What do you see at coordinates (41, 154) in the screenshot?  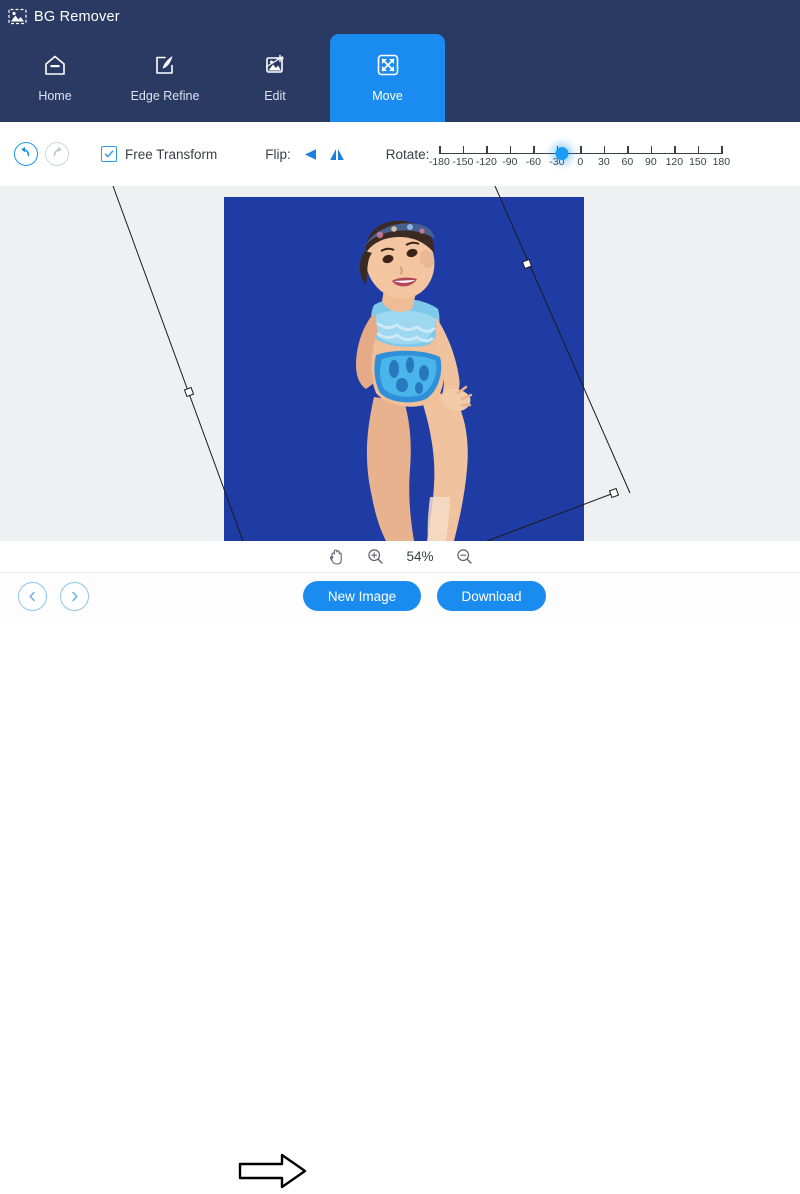 I see `history-controls` at bounding box center [41, 154].